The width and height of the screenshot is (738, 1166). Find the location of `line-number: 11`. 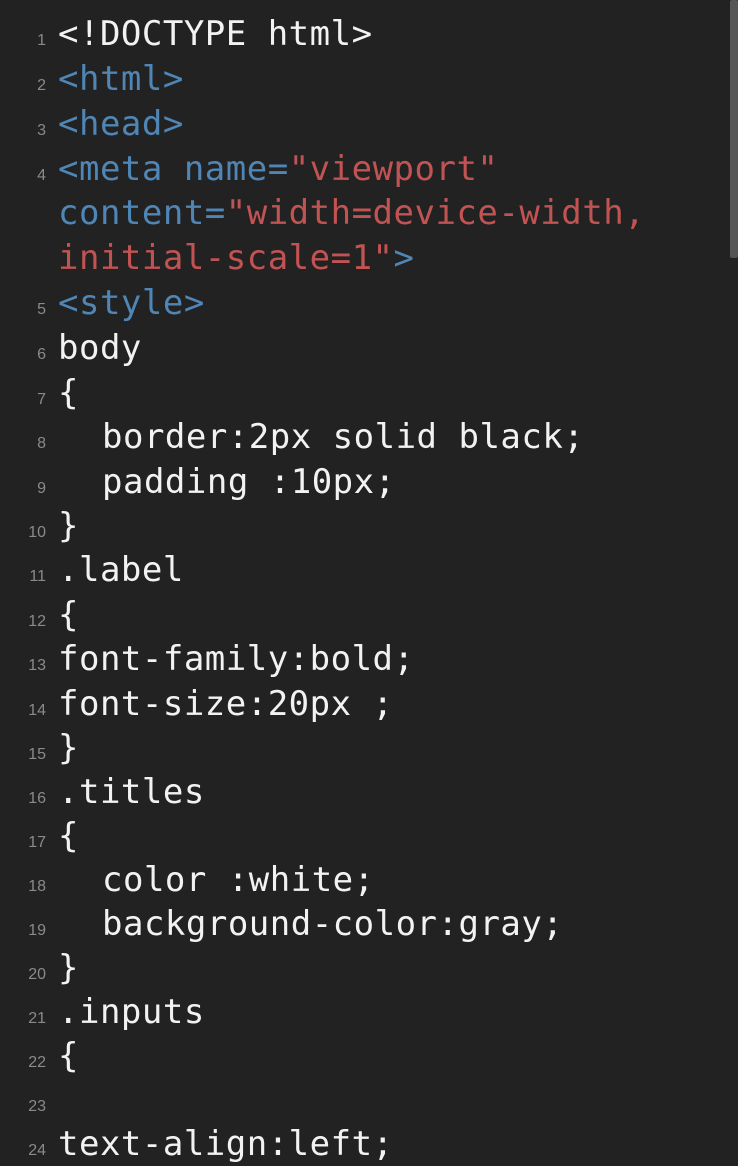

line-number: 11 is located at coordinates (37, 576).